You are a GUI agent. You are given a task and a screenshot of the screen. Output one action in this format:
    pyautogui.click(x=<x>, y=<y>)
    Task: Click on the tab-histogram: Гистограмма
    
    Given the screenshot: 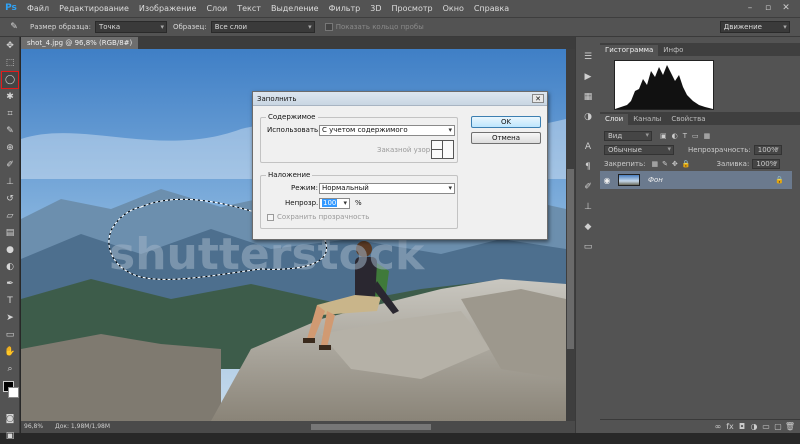 What is the action you would take?
    pyautogui.click(x=629, y=50)
    